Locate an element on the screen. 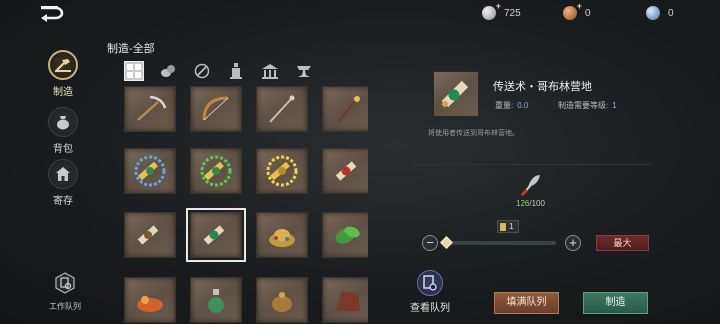  quantity-scroll-icon is located at coordinates (503, 226).